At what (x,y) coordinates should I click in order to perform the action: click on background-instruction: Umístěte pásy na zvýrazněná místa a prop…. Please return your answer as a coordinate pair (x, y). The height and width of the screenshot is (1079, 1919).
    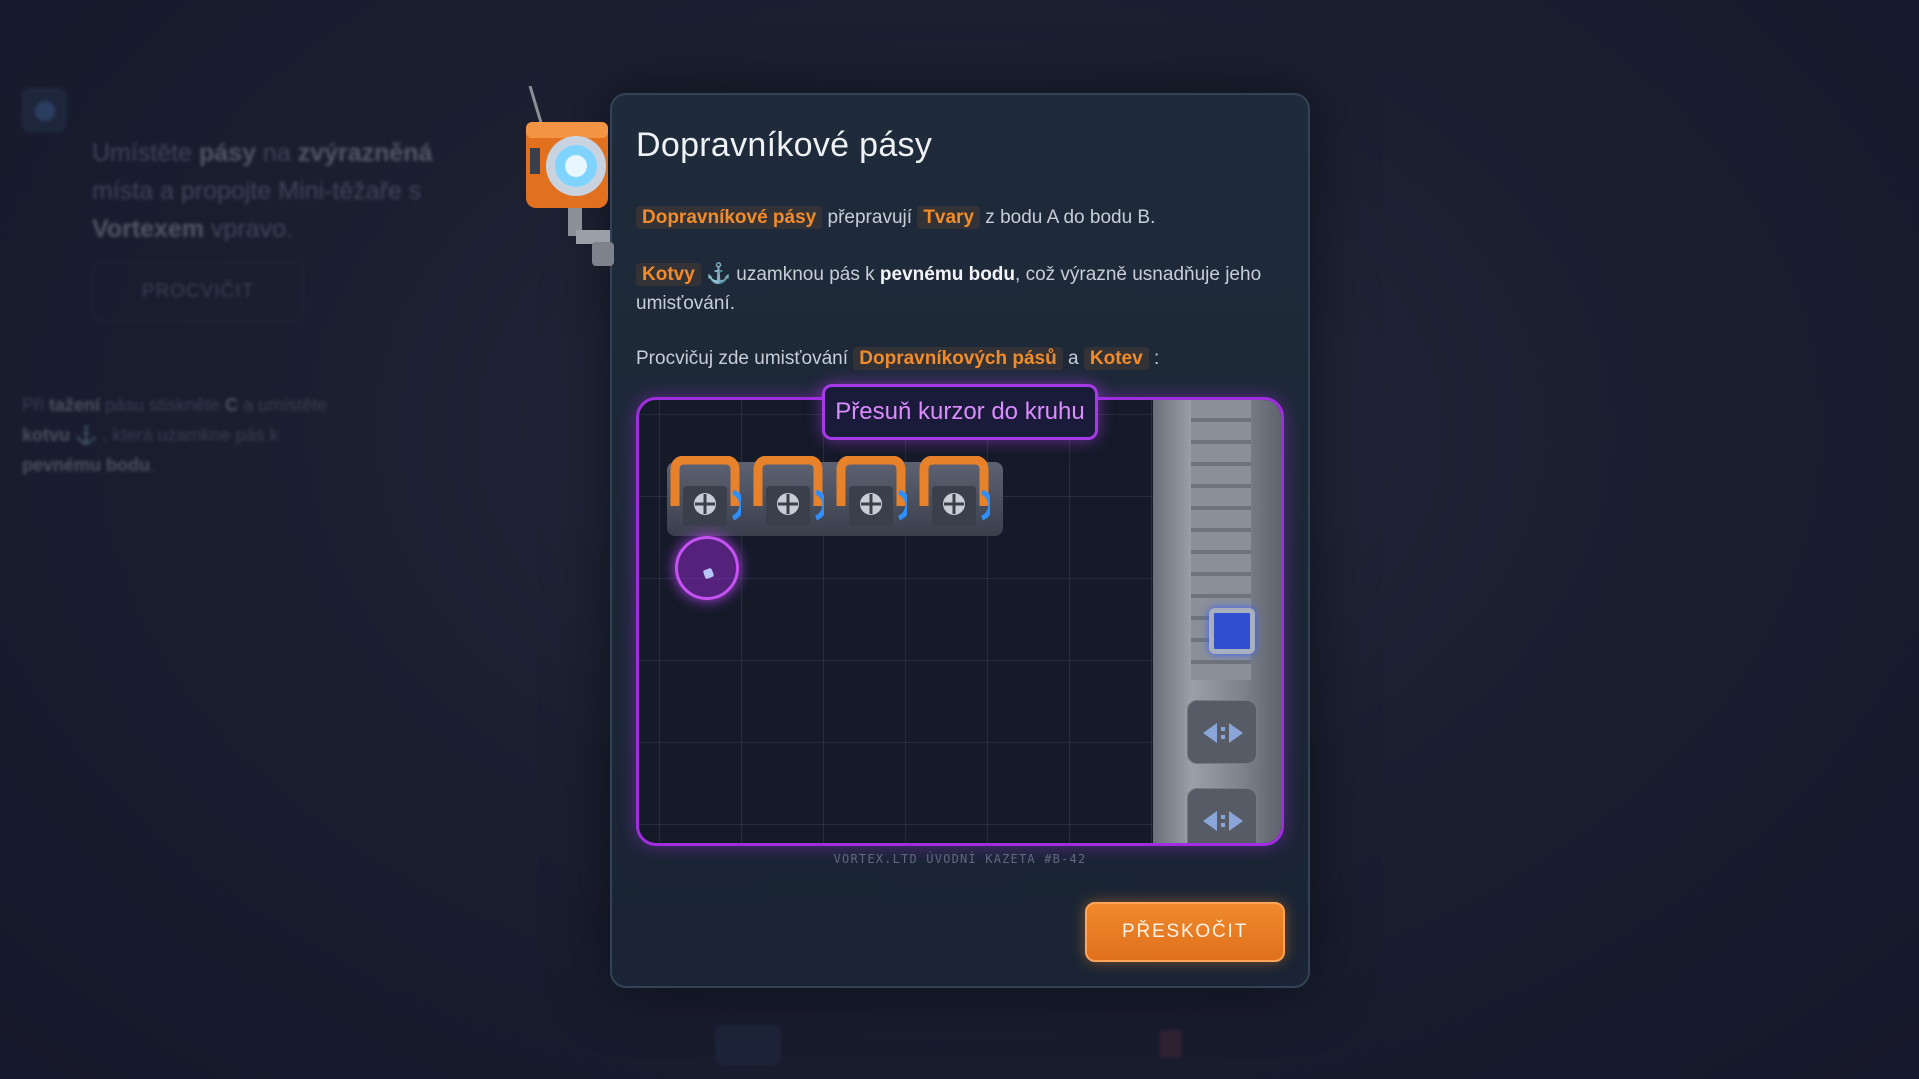
    Looking at the image, I should click on (262, 191).